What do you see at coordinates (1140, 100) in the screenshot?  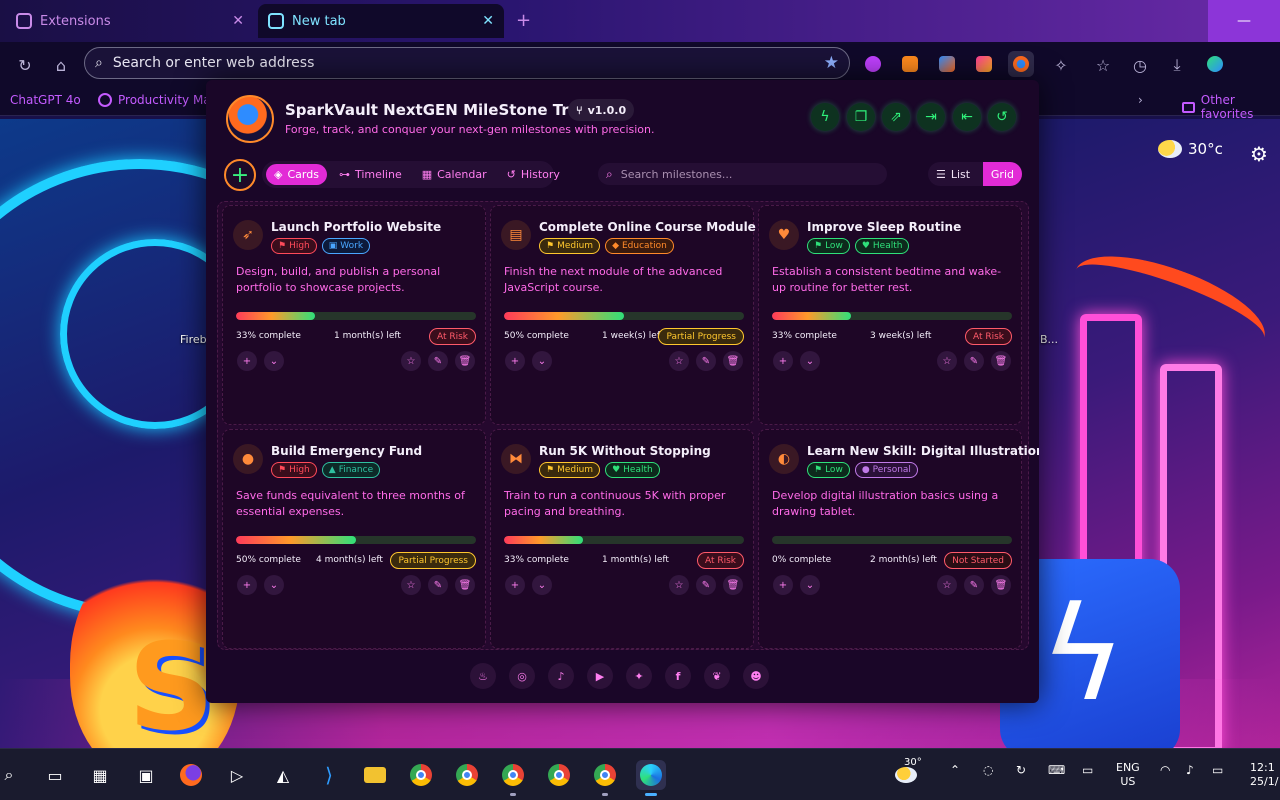 I see `chevron-right-icon: ›` at bounding box center [1140, 100].